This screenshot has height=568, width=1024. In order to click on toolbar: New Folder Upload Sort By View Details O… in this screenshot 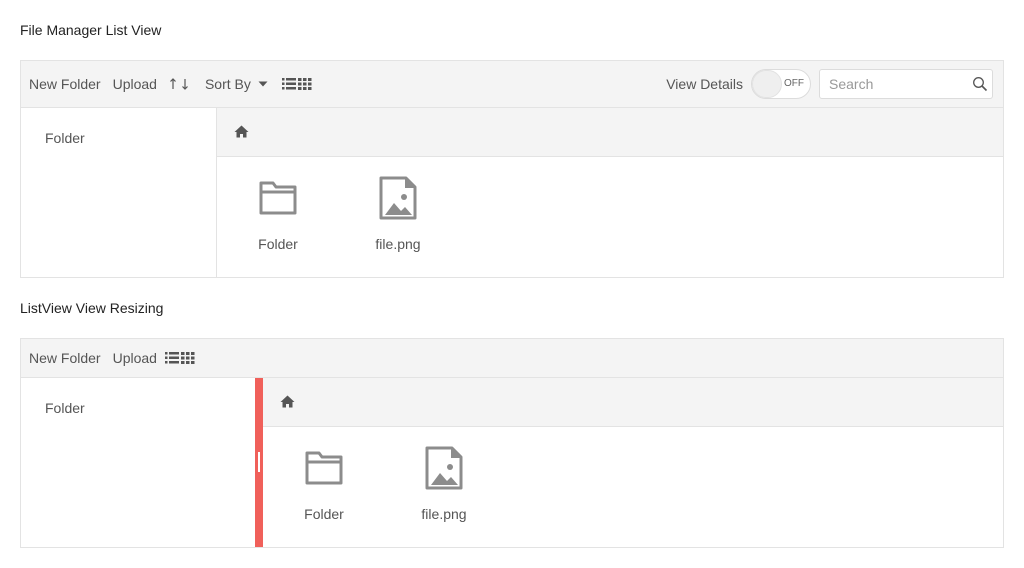, I will do `click(512, 84)`.